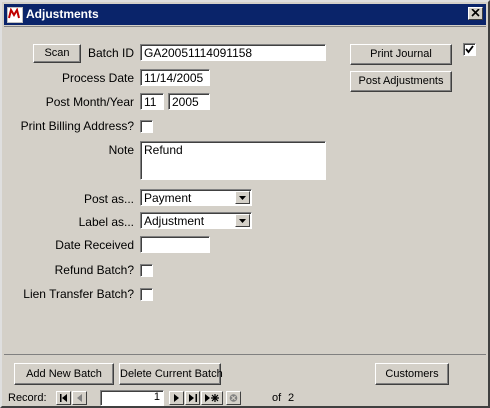 This screenshot has height=408, width=490. I want to click on refund-batch-checkbox, so click(146, 270).